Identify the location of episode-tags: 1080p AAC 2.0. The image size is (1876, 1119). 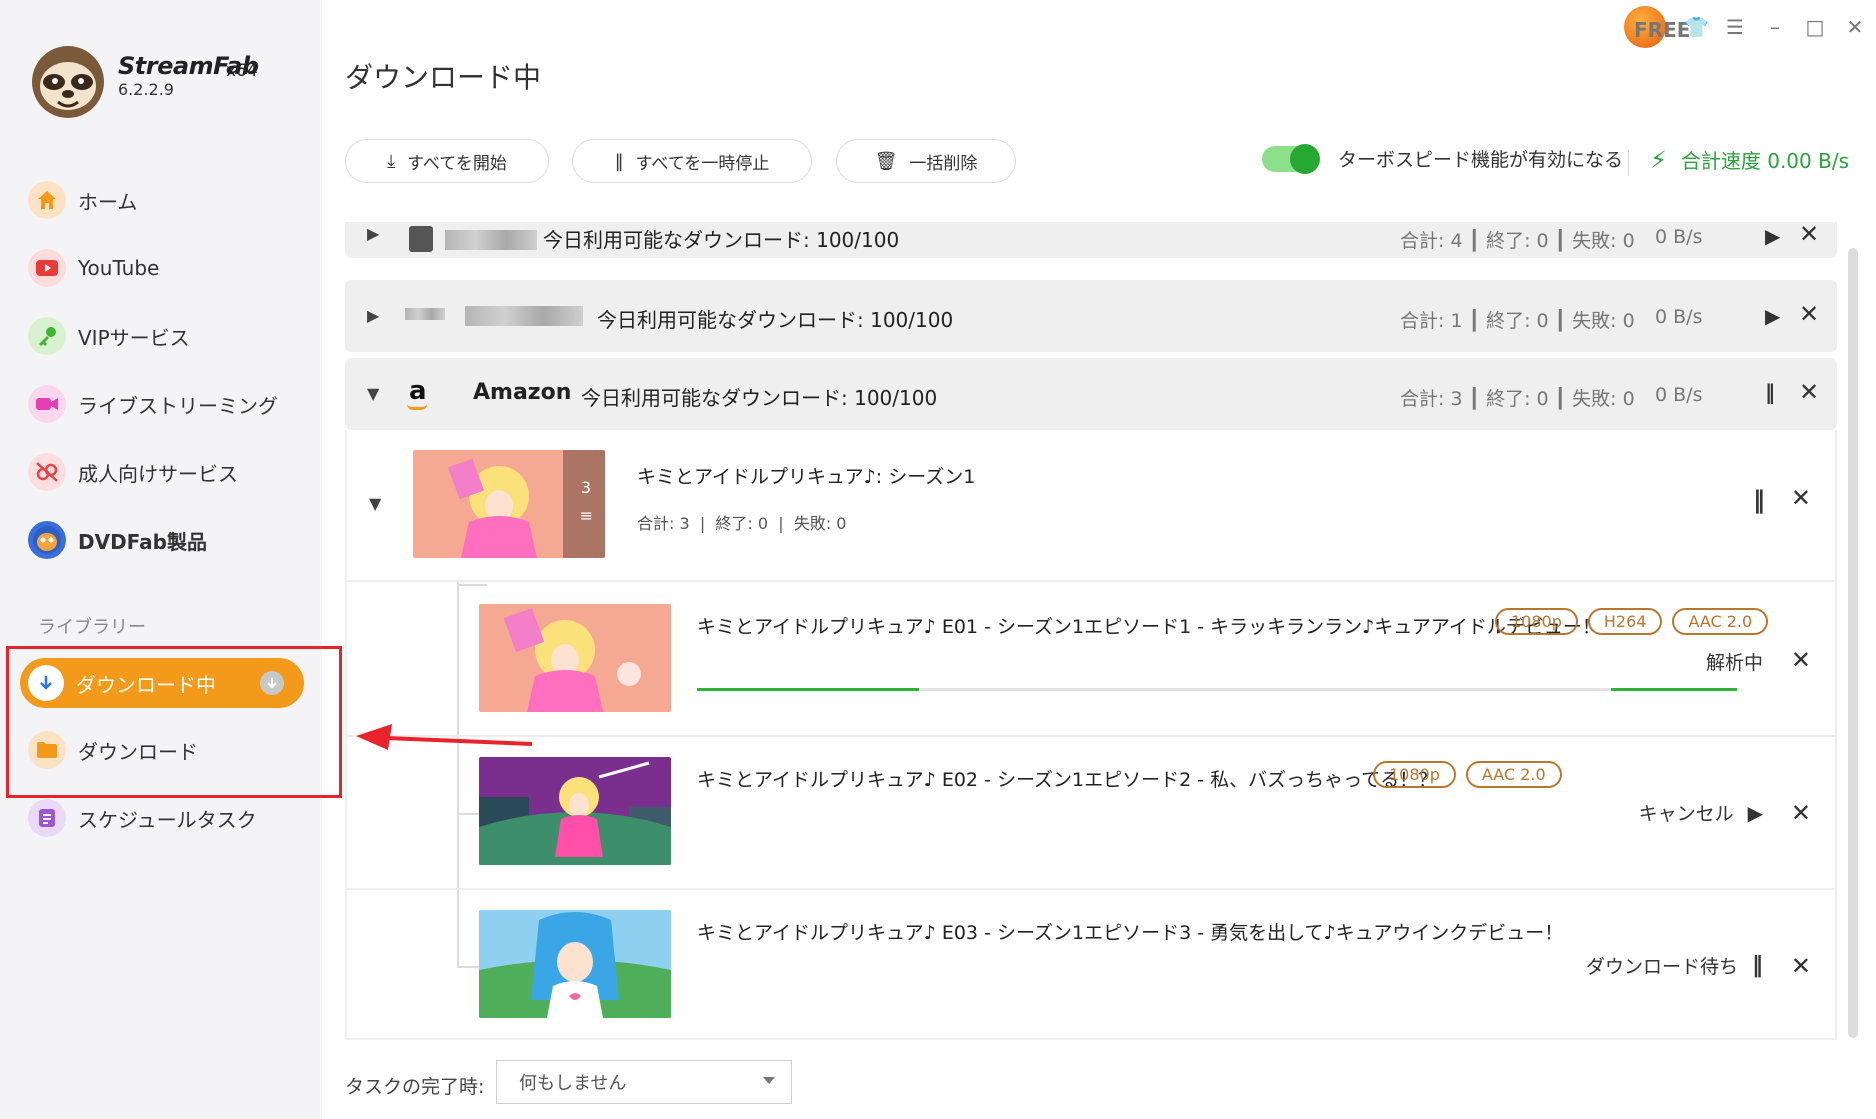
(1462, 774).